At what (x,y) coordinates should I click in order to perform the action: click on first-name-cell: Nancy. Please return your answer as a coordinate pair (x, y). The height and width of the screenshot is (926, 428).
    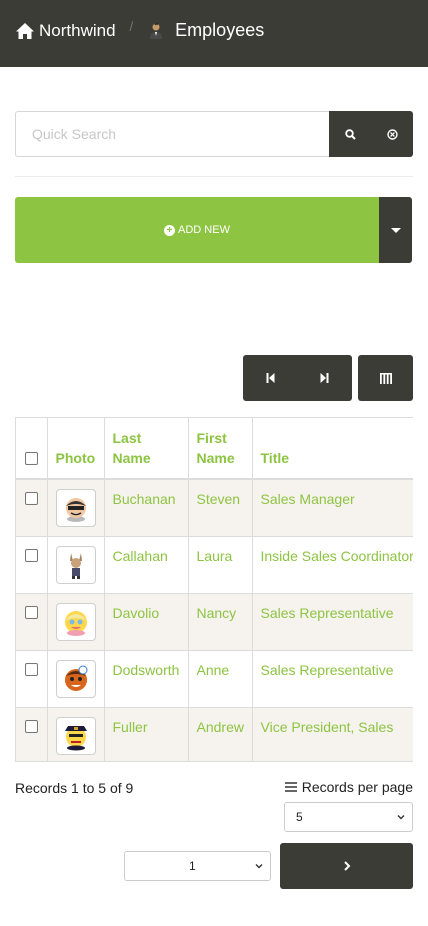
    Looking at the image, I should click on (220, 622).